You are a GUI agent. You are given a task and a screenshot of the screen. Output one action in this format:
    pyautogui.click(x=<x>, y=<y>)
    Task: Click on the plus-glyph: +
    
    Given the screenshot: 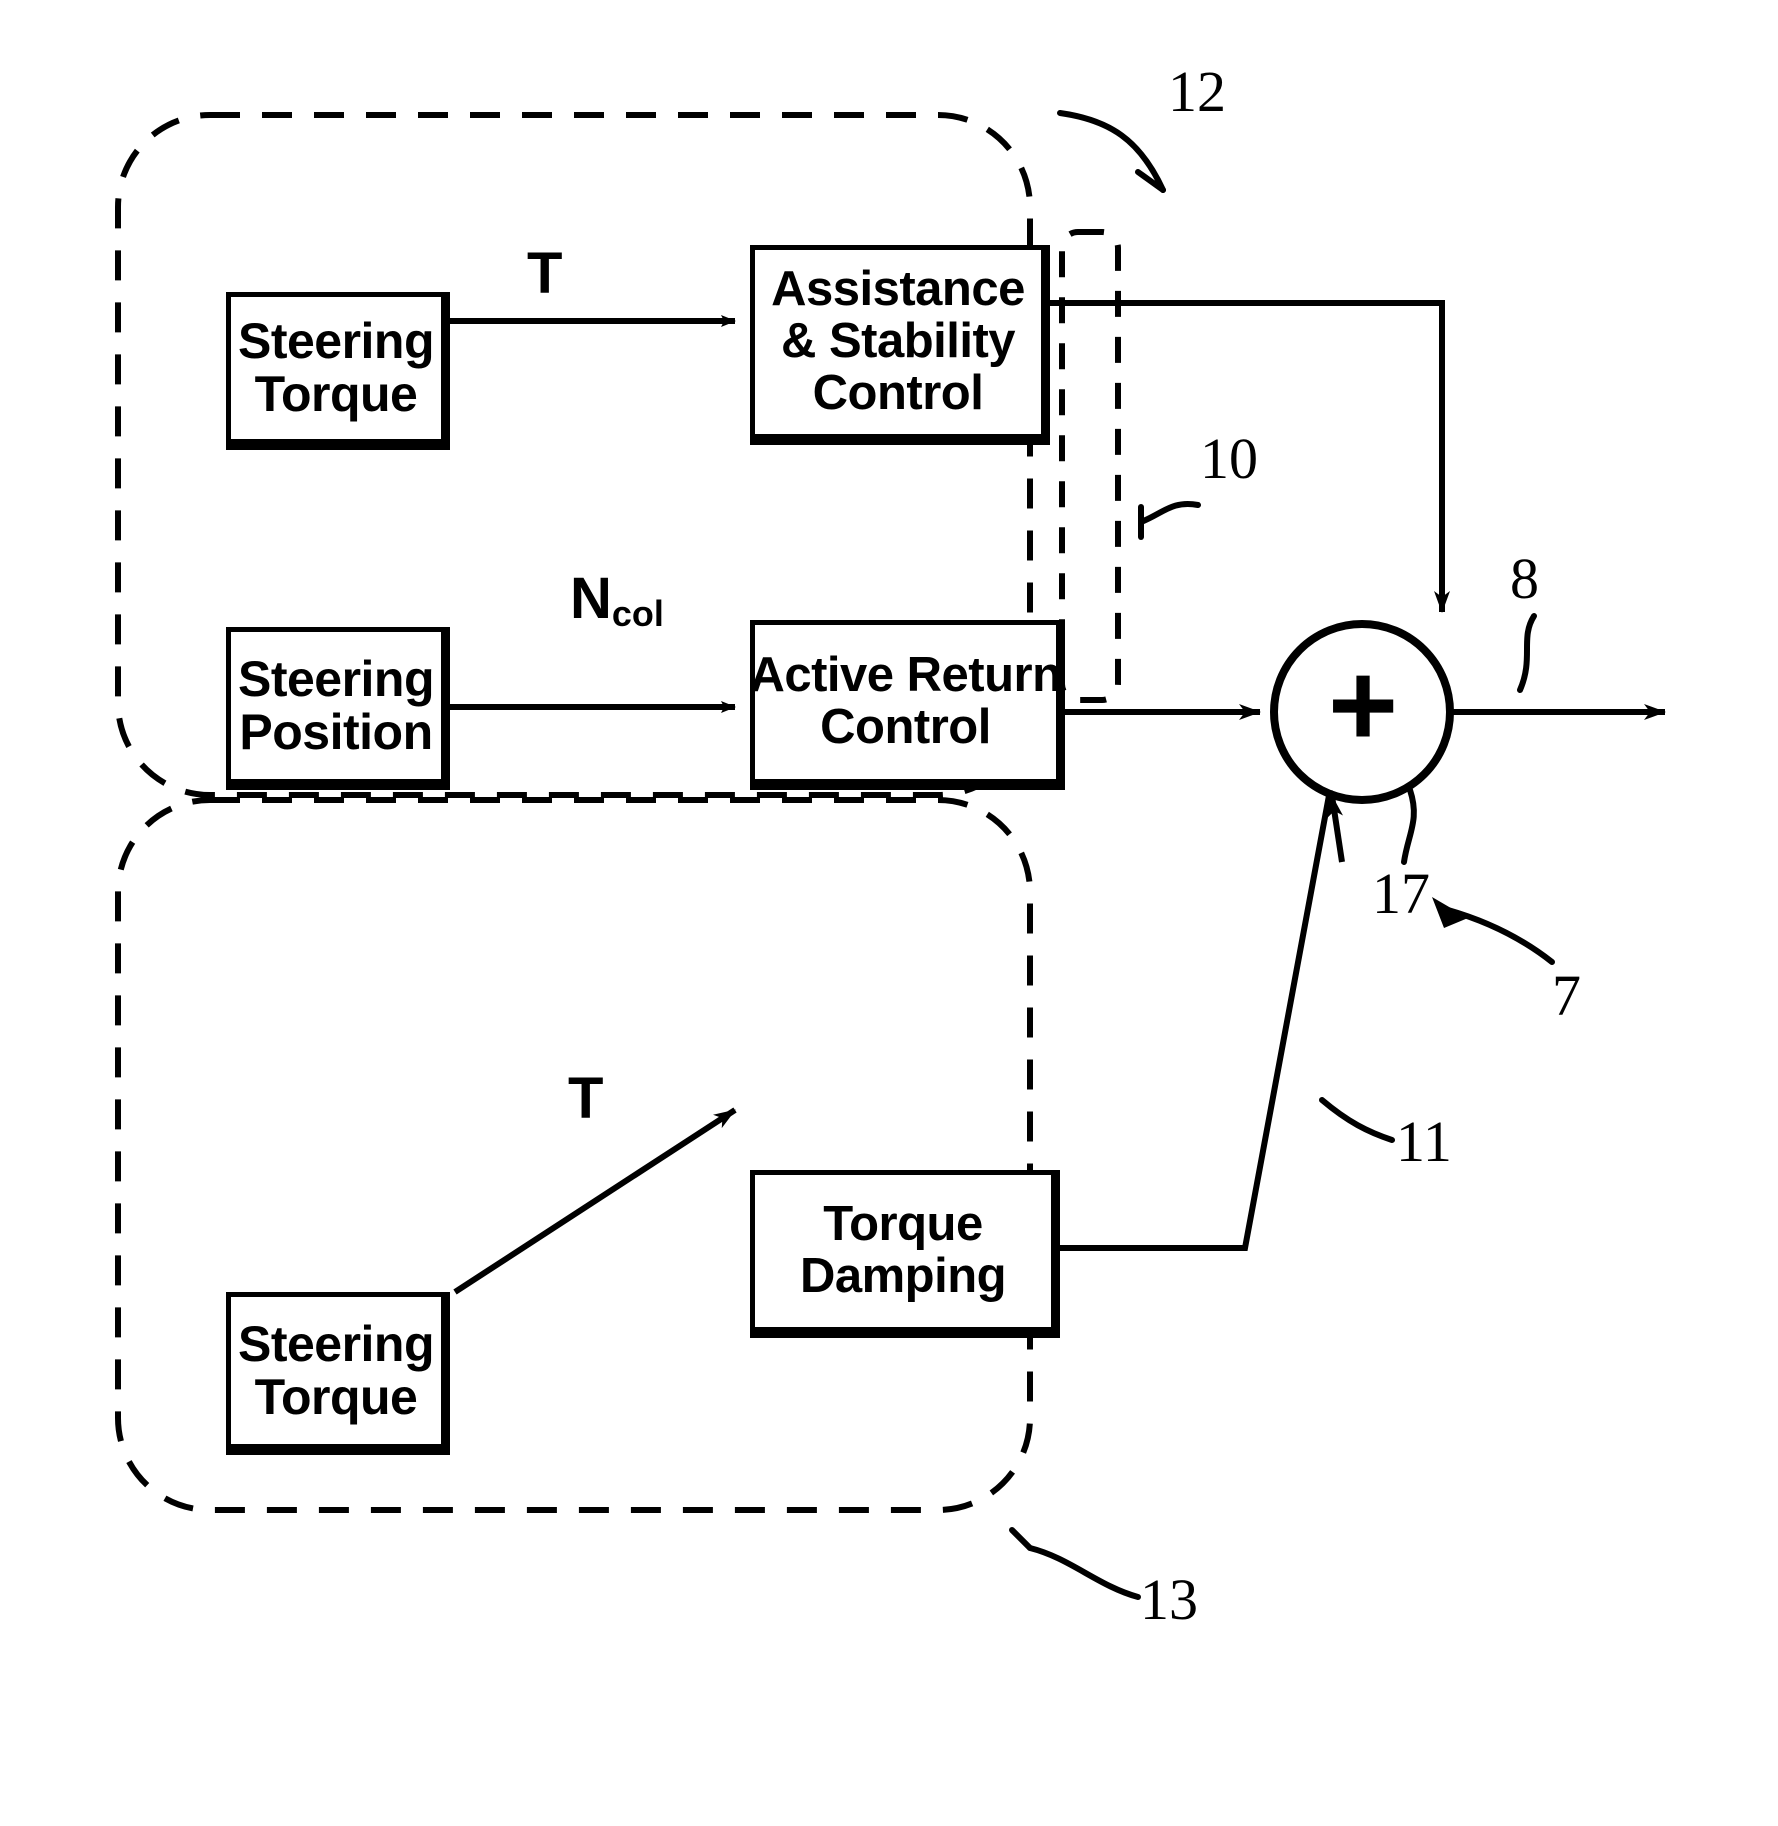 What is the action you would take?
    pyautogui.click(x=1363, y=705)
    